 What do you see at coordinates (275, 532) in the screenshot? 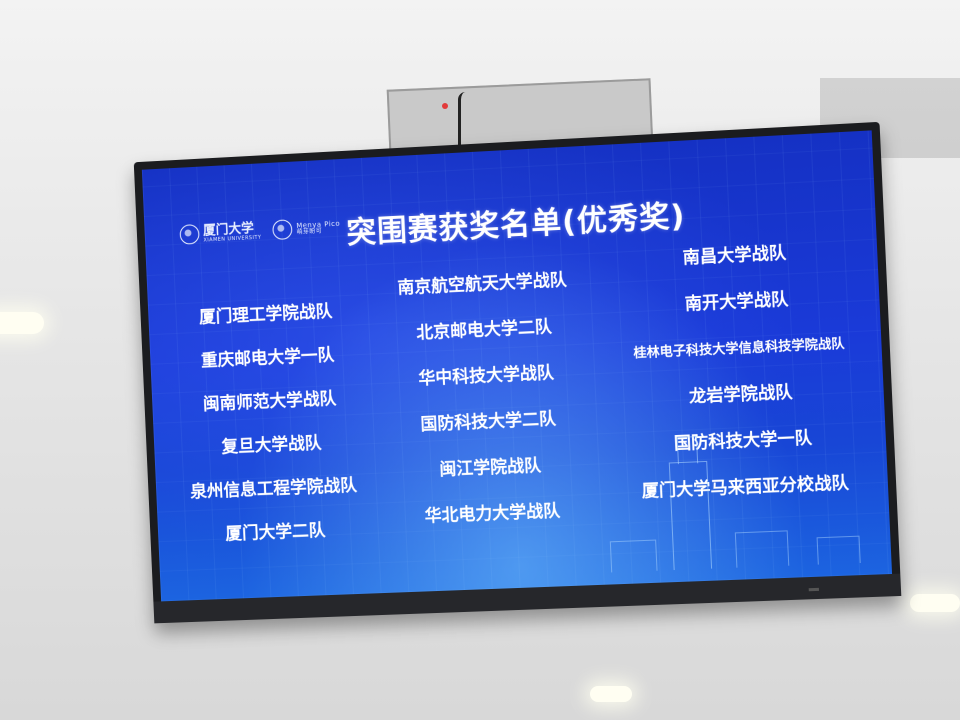
I see `team-name: 厦门大学二队` at bounding box center [275, 532].